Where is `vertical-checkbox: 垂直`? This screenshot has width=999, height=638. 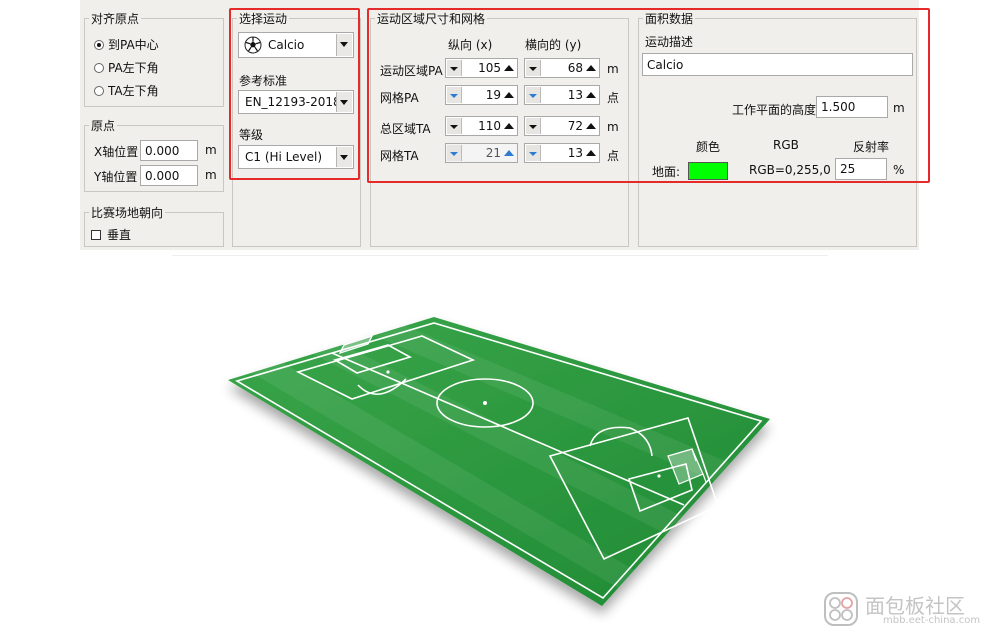 vertical-checkbox: 垂直 is located at coordinates (111, 234).